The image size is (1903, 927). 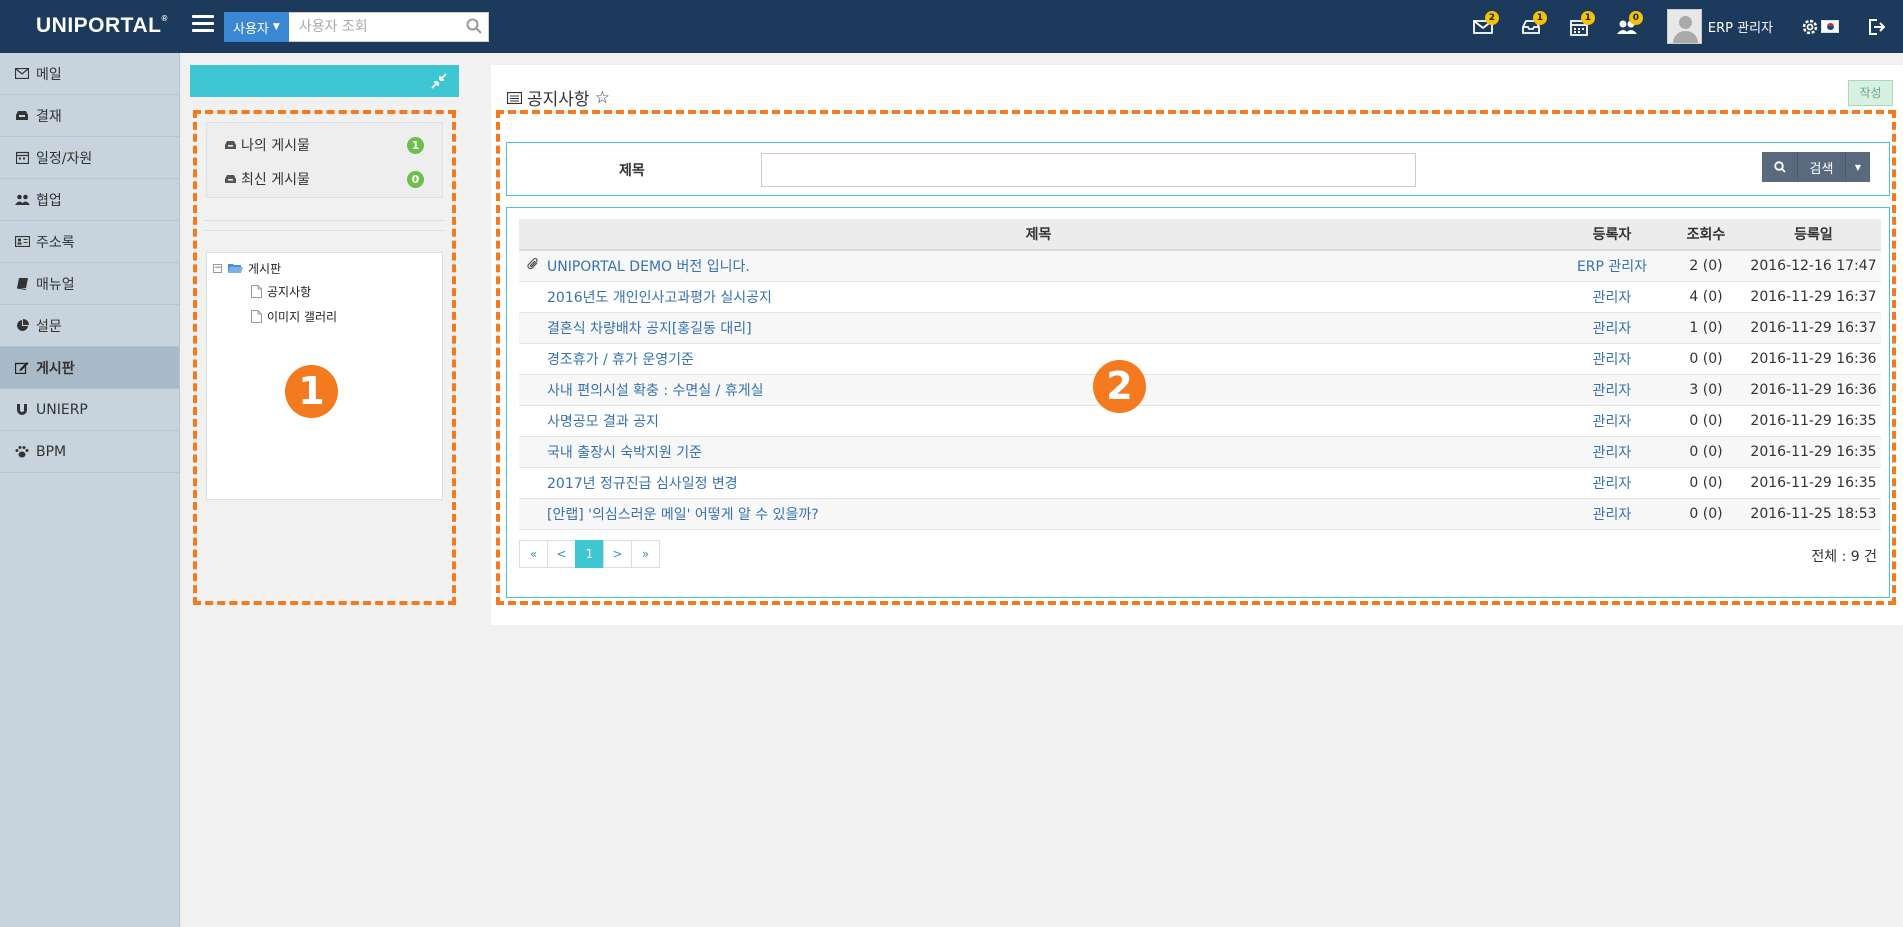 I want to click on write-button: 작성, so click(x=1870, y=93).